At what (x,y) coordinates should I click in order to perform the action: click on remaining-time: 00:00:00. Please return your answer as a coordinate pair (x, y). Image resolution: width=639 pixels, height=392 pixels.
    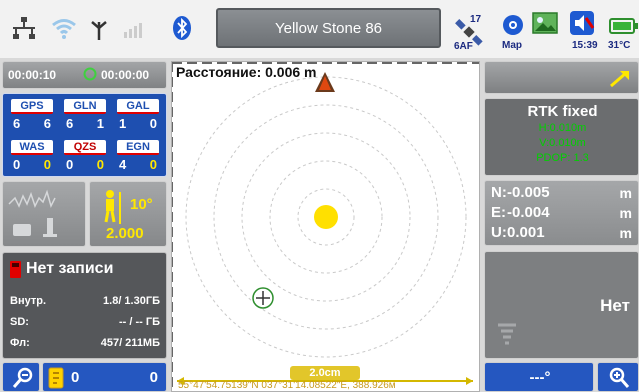
    Looking at the image, I should click on (125, 75).